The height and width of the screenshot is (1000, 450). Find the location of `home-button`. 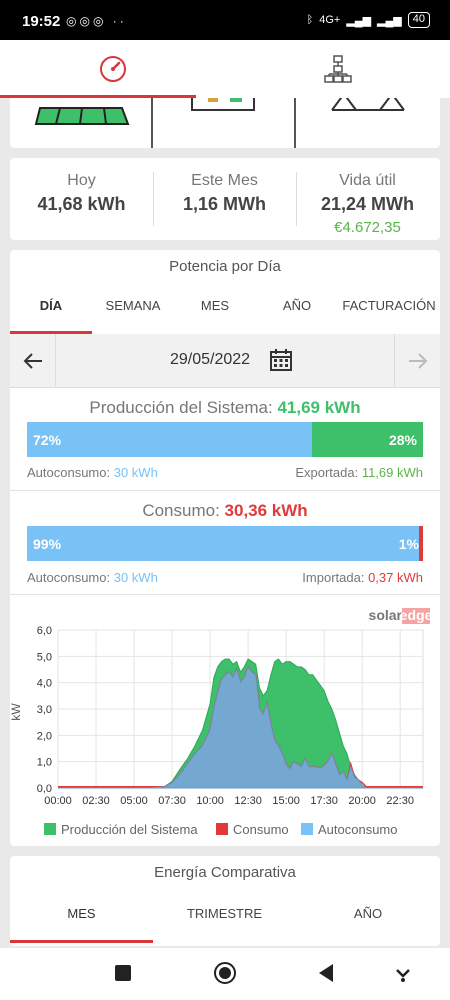

home-button is located at coordinates (225, 973).